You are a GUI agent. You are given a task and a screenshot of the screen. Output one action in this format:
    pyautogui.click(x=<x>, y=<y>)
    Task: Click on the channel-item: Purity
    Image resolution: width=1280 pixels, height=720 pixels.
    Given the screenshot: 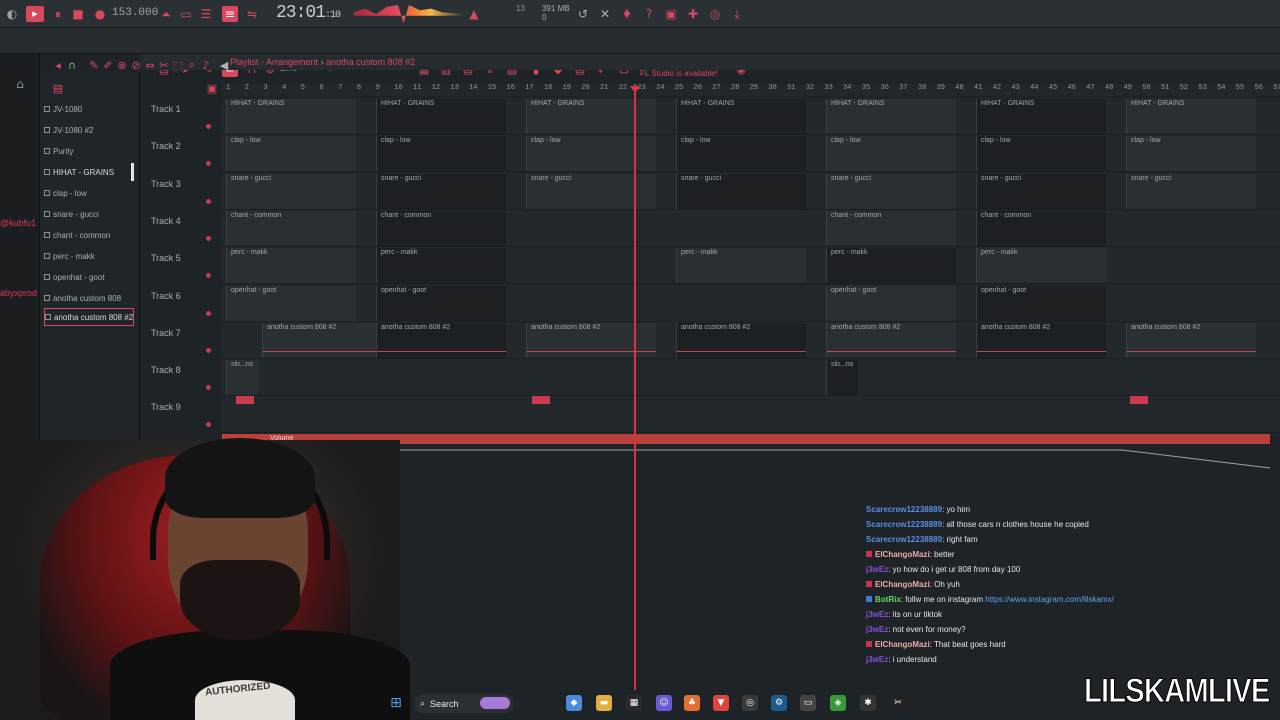 What is the action you would take?
    pyautogui.click(x=89, y=151)
    